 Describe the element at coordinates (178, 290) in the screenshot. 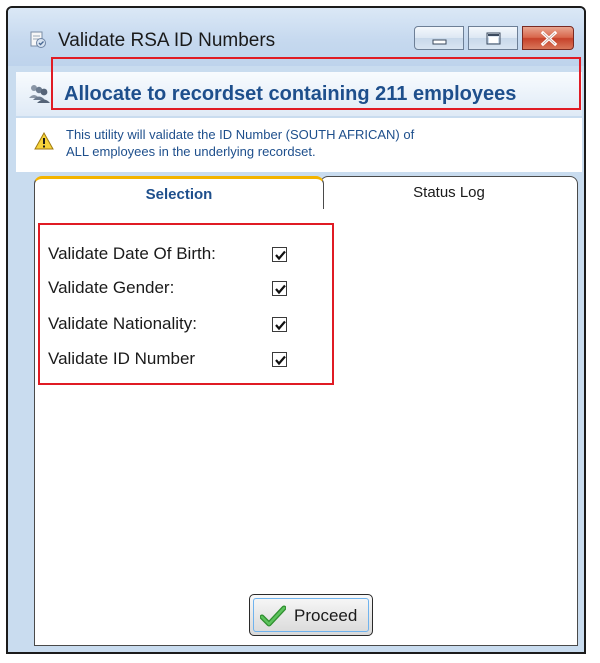

I see `option-validate-gender: Validate Gender:` at that location.